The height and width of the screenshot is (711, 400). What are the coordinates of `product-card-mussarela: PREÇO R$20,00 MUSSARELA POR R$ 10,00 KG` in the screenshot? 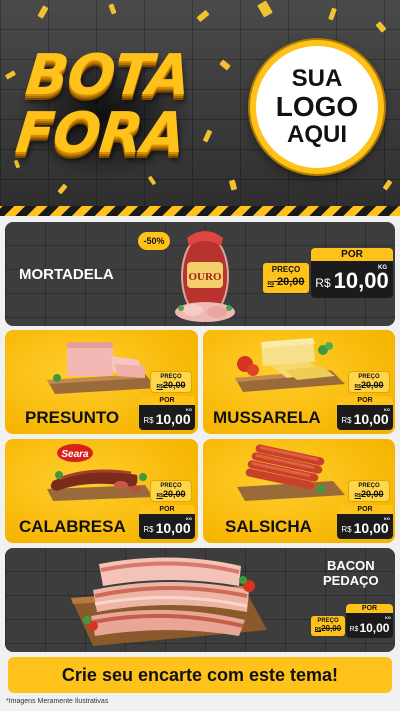 It's located at (299, 382).